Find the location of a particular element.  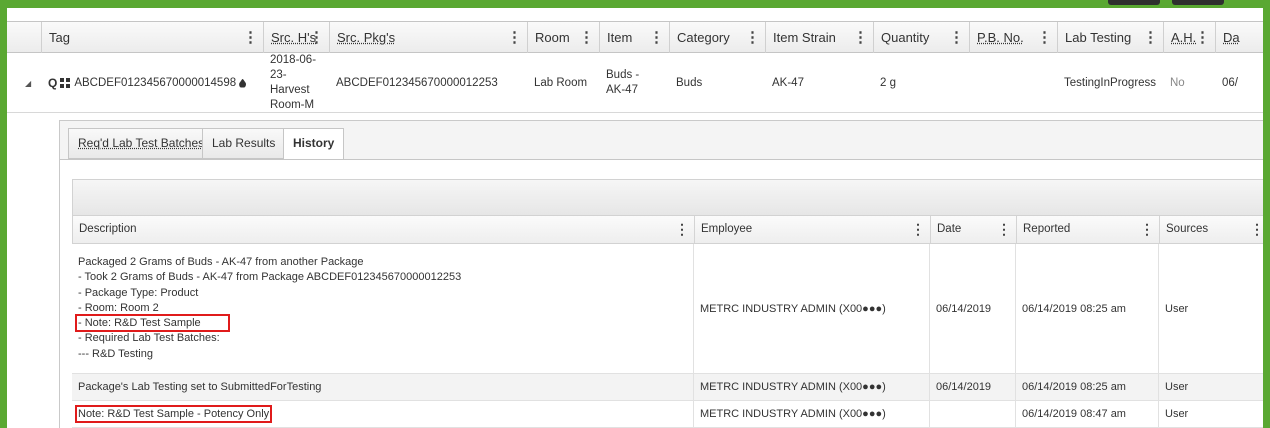

src-harvest-cell: 2018-06-23- Harvest Room-M is located at coordinates (293, 82).